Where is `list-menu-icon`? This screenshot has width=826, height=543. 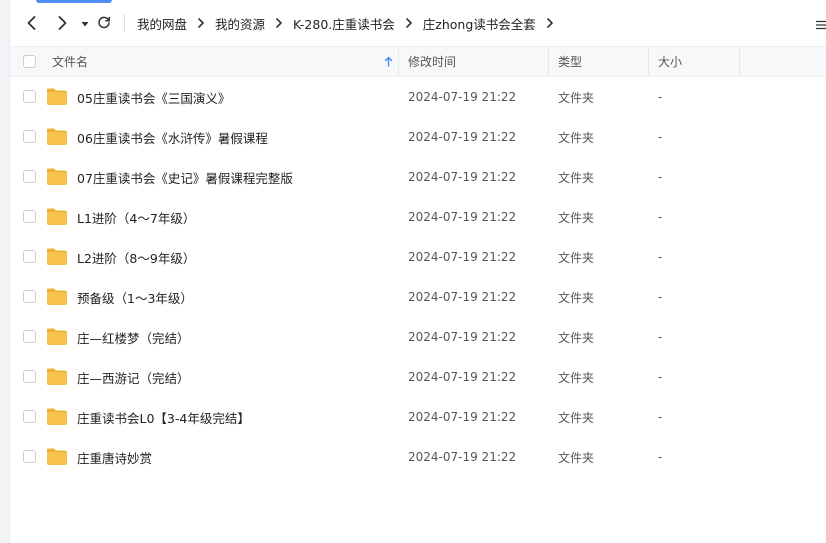
list-menu-icon is located at coordinates (821, 25).